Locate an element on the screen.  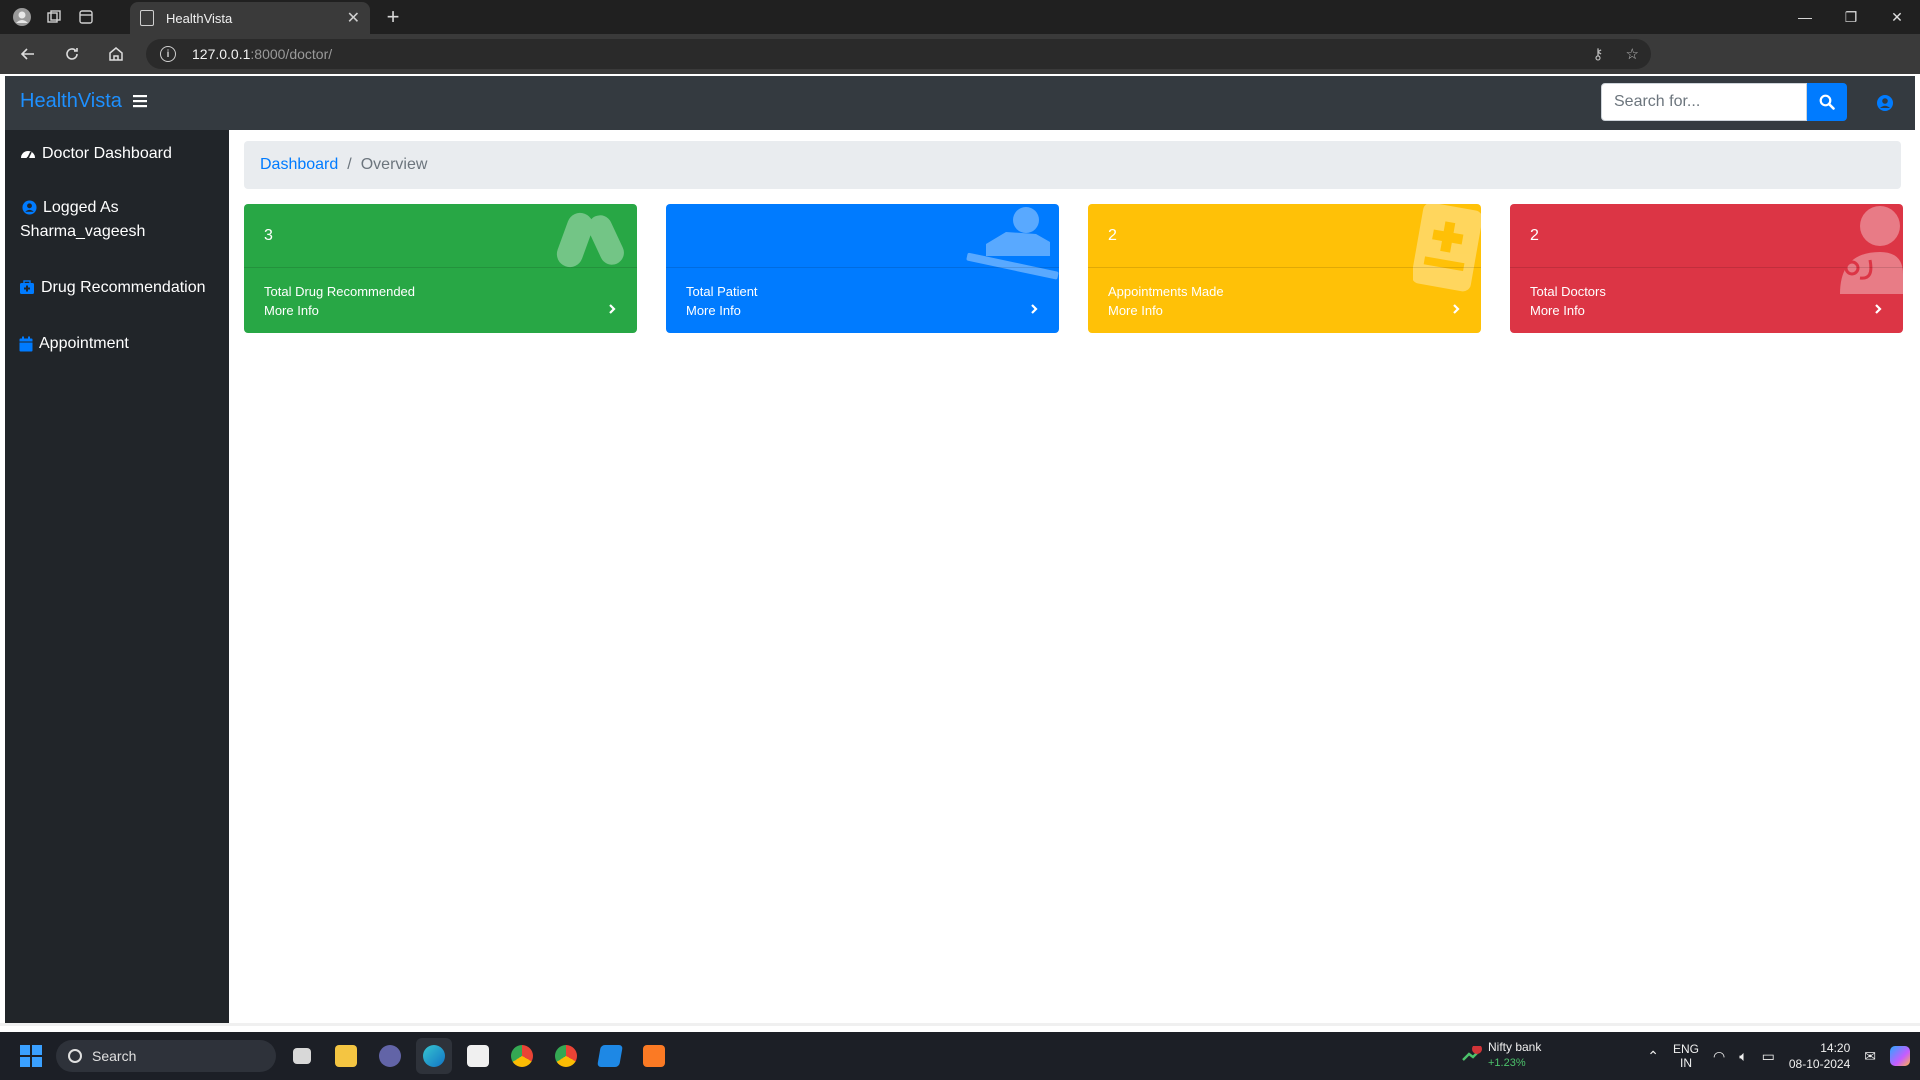
medkit-icon is located at coordinates (27, 287).